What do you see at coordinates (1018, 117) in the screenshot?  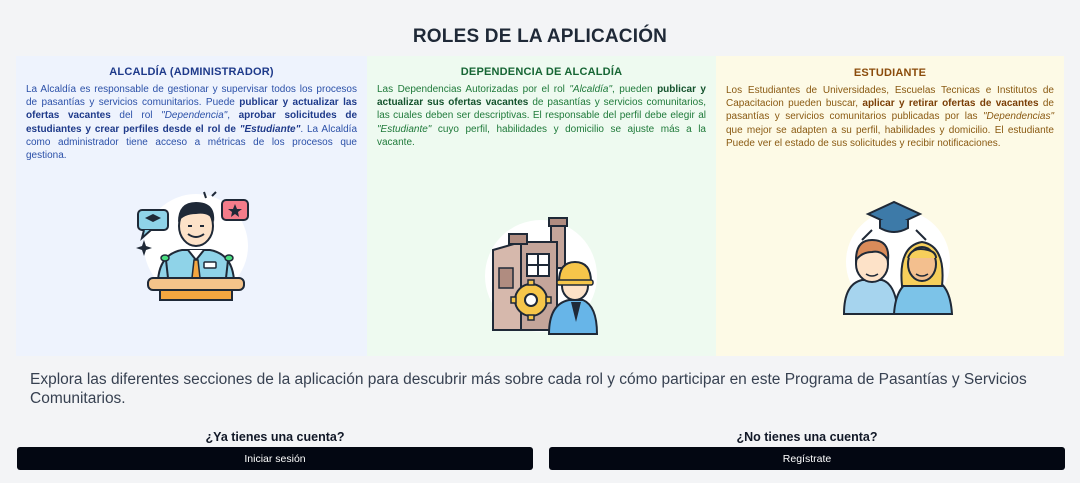 I see `description-emphasis: "Dependencias"` at bounding box center [1018, 117].